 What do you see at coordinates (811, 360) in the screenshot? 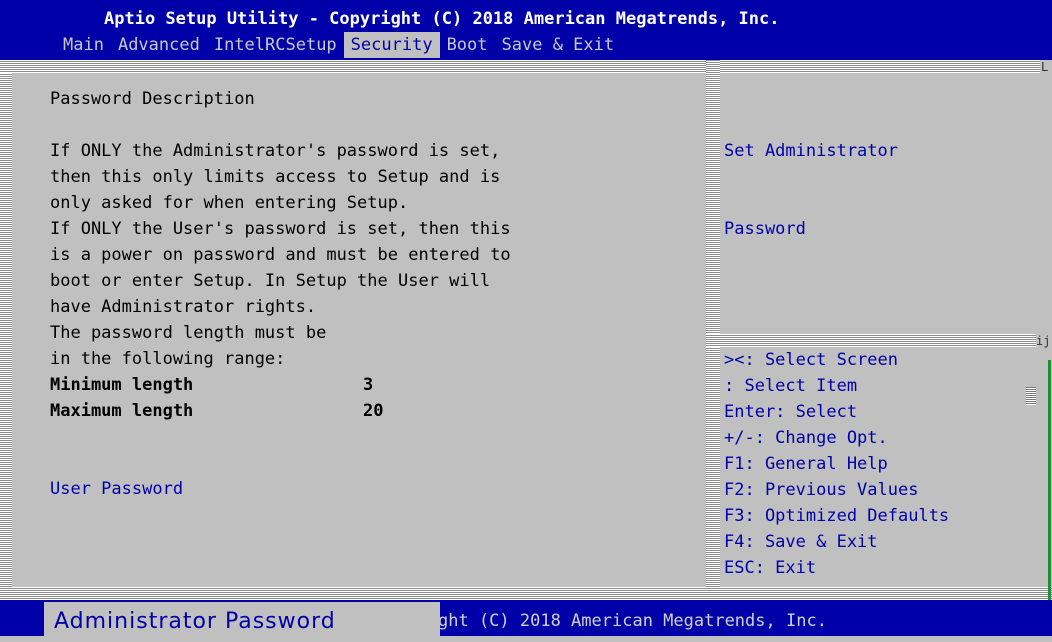
I see `key-select-screen: ><: Select Screen` at bounding box center [811, 360].